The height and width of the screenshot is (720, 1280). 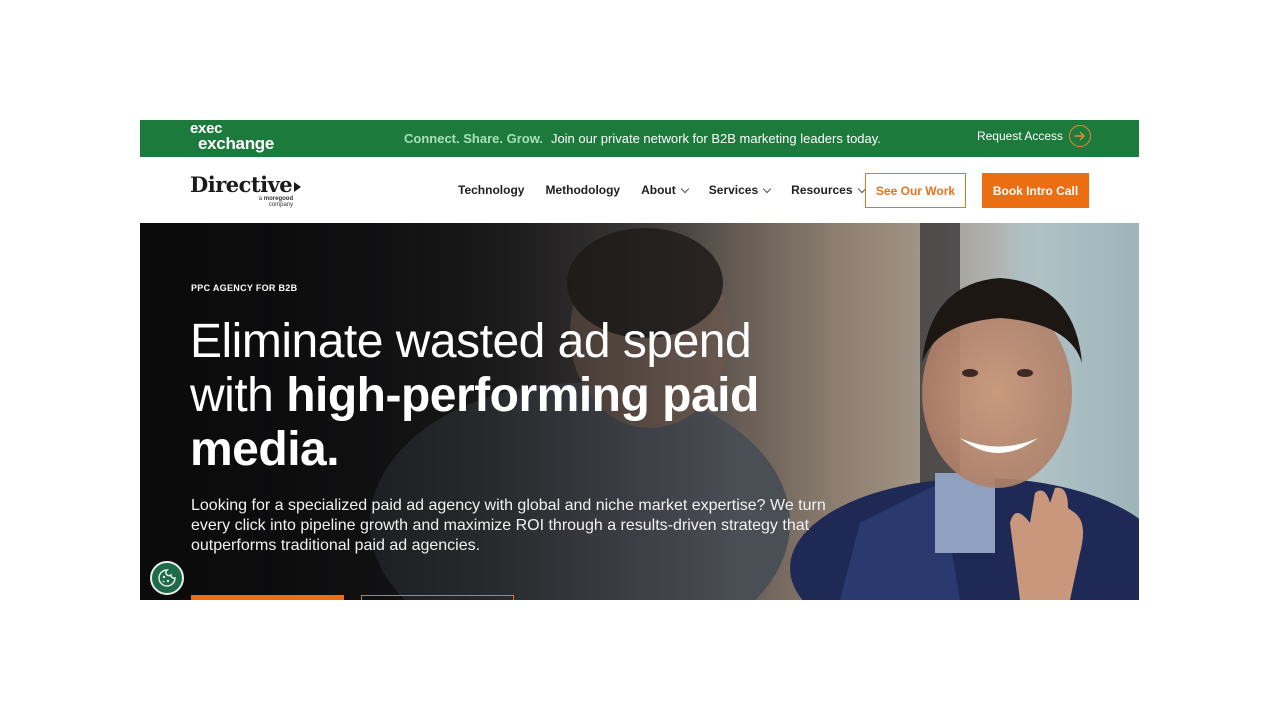 I want to click on exec-exchange-logo: exec exchange, so click(x=232, y=137).